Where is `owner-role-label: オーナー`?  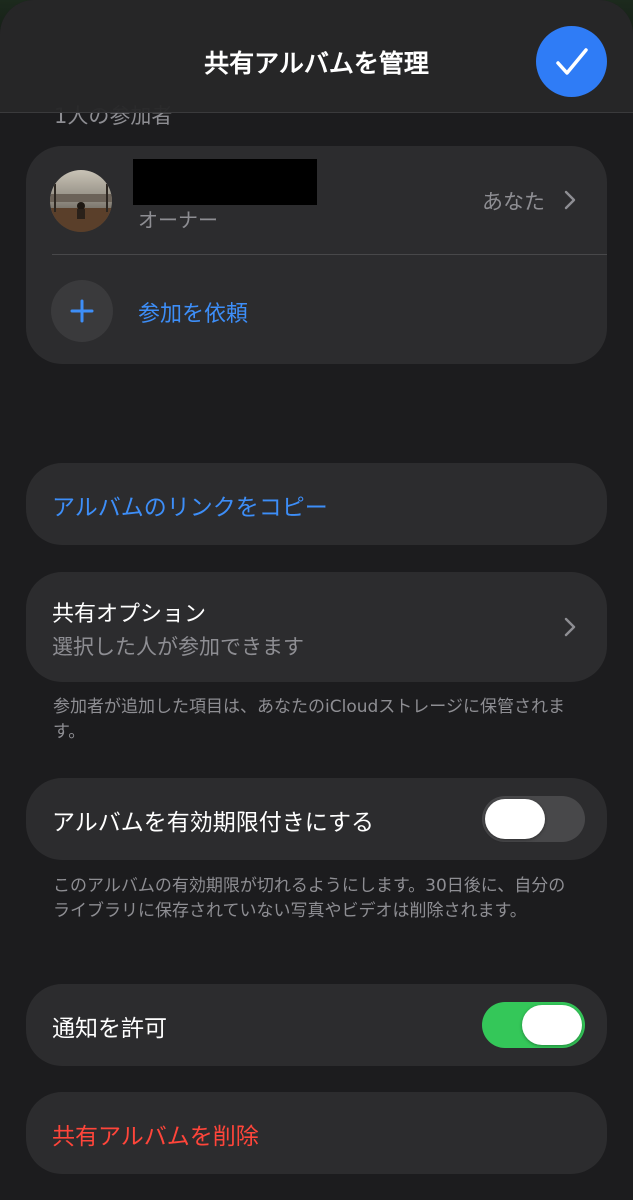
owner-role-label: オーナー is located at coordinates (178, 220).